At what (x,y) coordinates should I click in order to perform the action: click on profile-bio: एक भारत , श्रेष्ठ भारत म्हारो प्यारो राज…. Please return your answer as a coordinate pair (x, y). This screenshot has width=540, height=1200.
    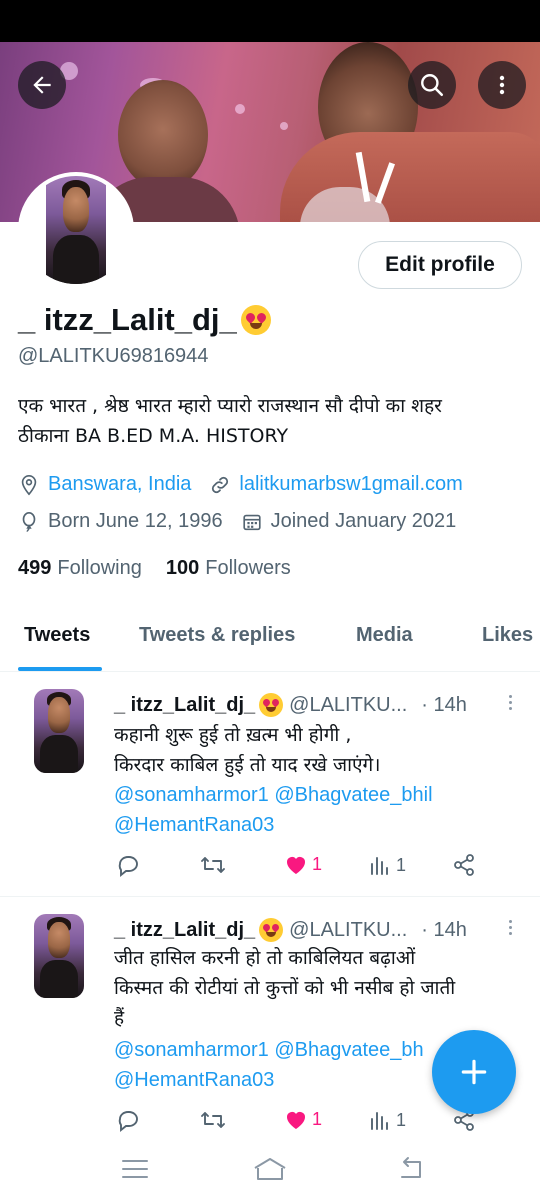
    Looking at the image, I should click on (273, 421).